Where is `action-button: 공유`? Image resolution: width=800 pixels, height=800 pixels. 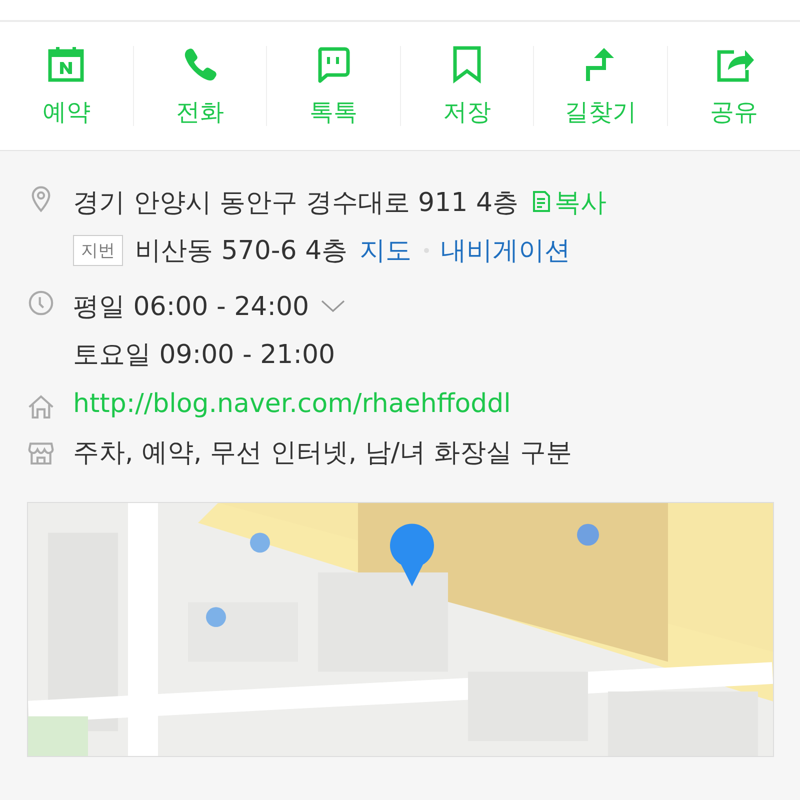 action-button: 공유 is located at coordinates (734, 86).